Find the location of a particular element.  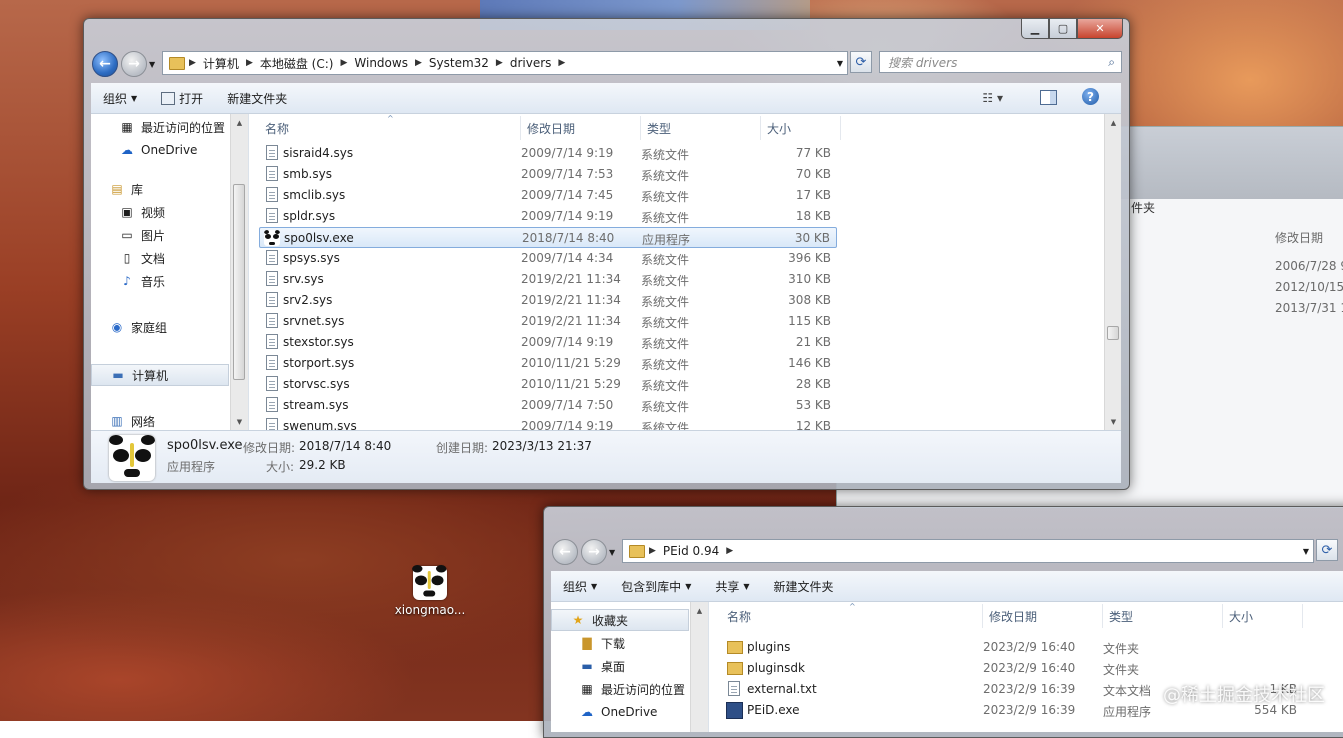

table-row: spldr.sys 2009/7/14 9:19 系统文件 18 KB is located at coordinates (548, 216).